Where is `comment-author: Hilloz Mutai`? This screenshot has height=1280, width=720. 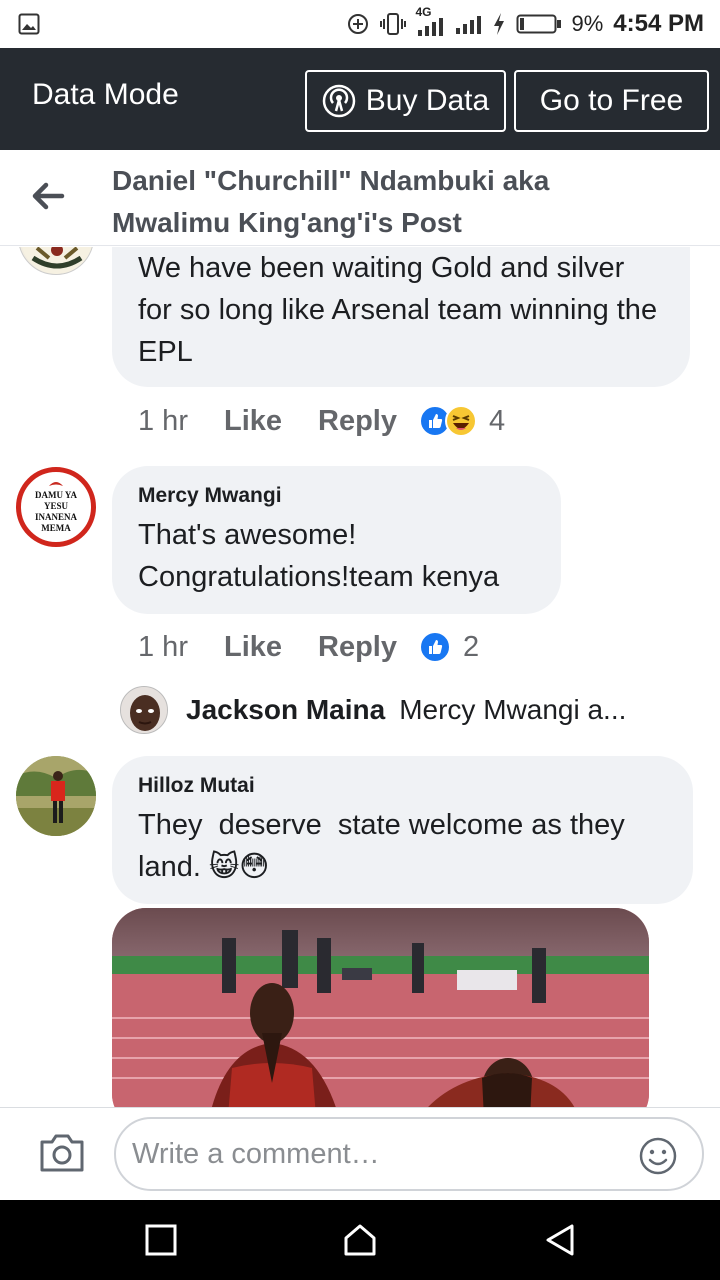 comment-author: Hilloz Mutai is located at coordinates (402, 786).